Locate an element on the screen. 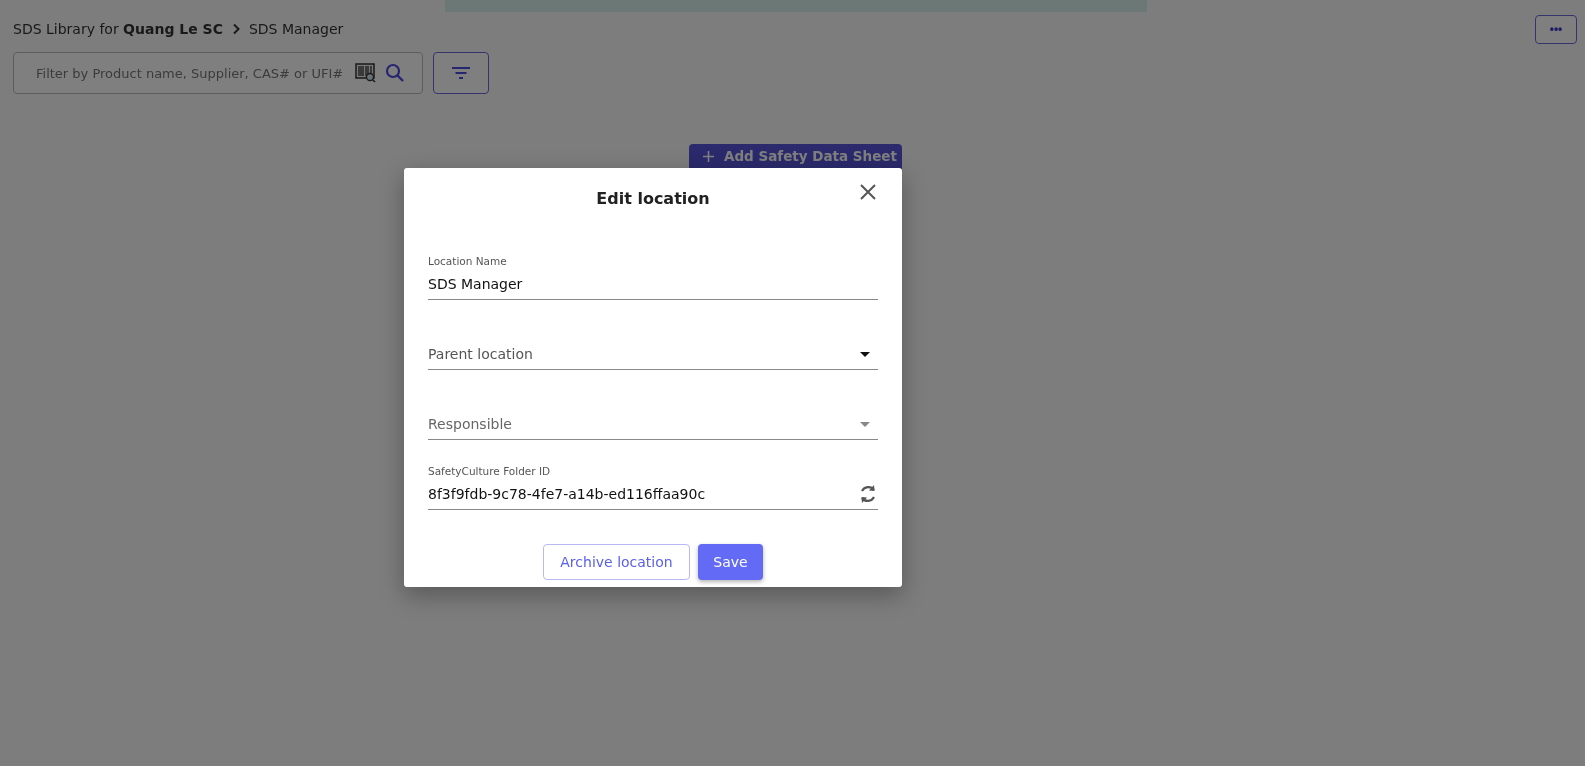  dialog-title: Edit location is located at coordinates (653, 198).